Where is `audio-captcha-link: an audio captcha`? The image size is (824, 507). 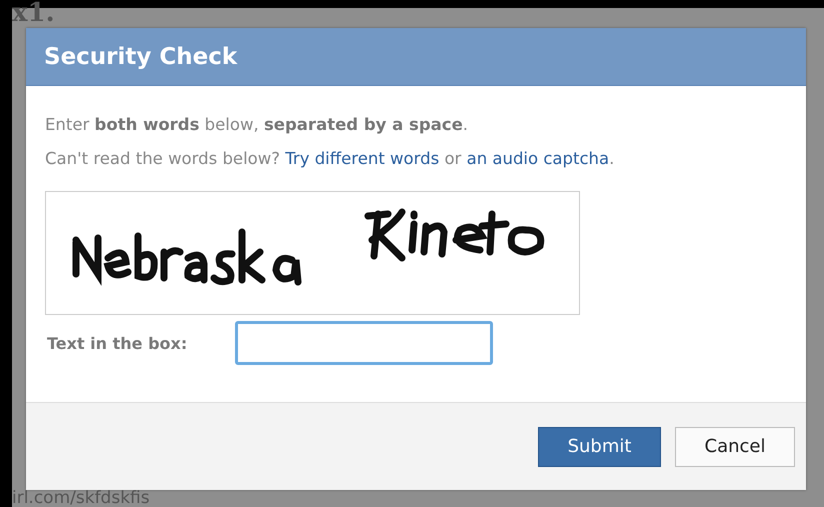
audio-captcha-link: an audio captcha is located at coordinates (538, 158).